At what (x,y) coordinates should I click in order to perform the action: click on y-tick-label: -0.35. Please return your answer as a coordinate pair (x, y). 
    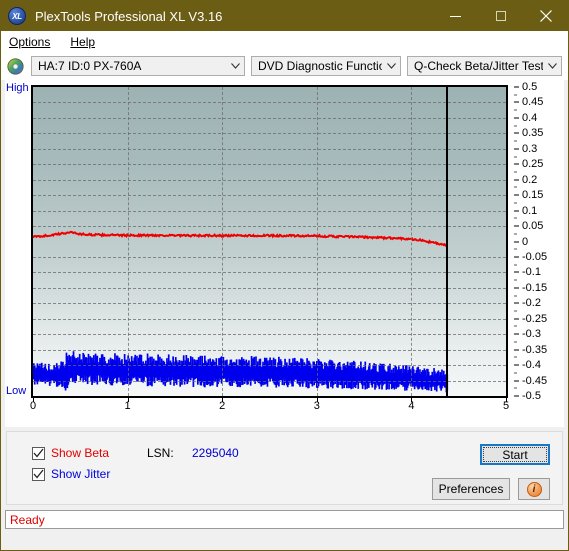
    Looking at the image, I should click on (535, 349).